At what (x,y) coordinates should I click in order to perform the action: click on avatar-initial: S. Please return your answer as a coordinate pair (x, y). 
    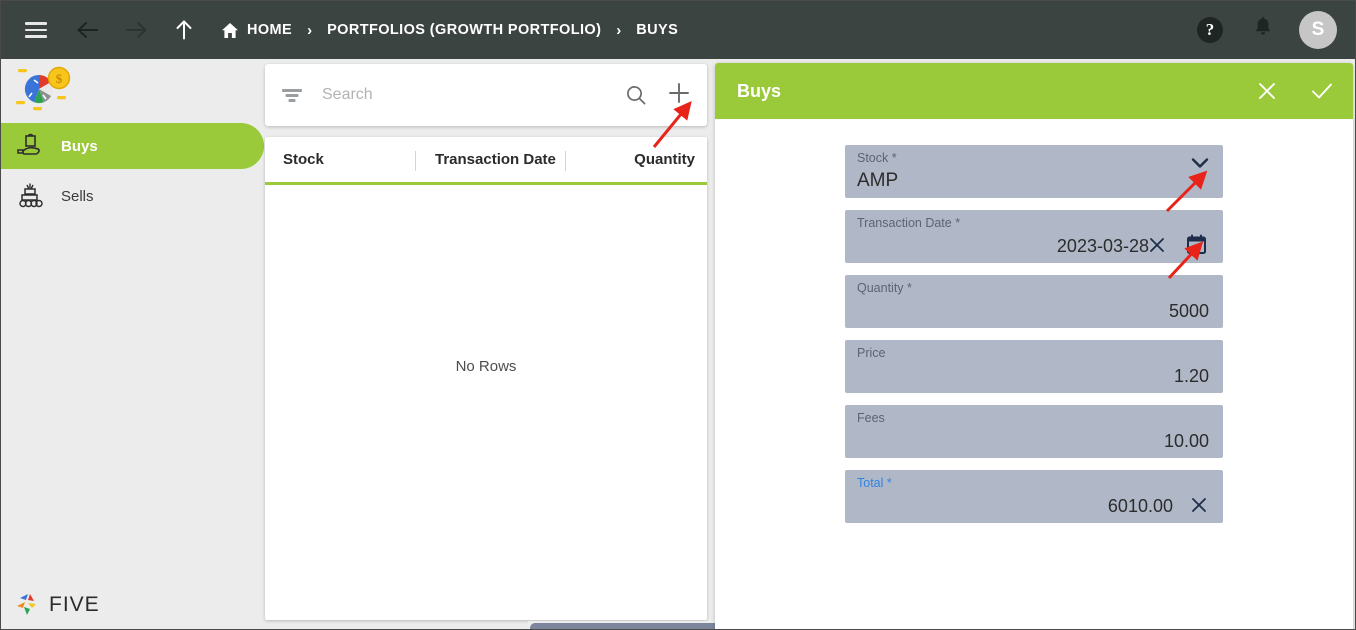
    Looking at the image, I should click on (1318, 29).